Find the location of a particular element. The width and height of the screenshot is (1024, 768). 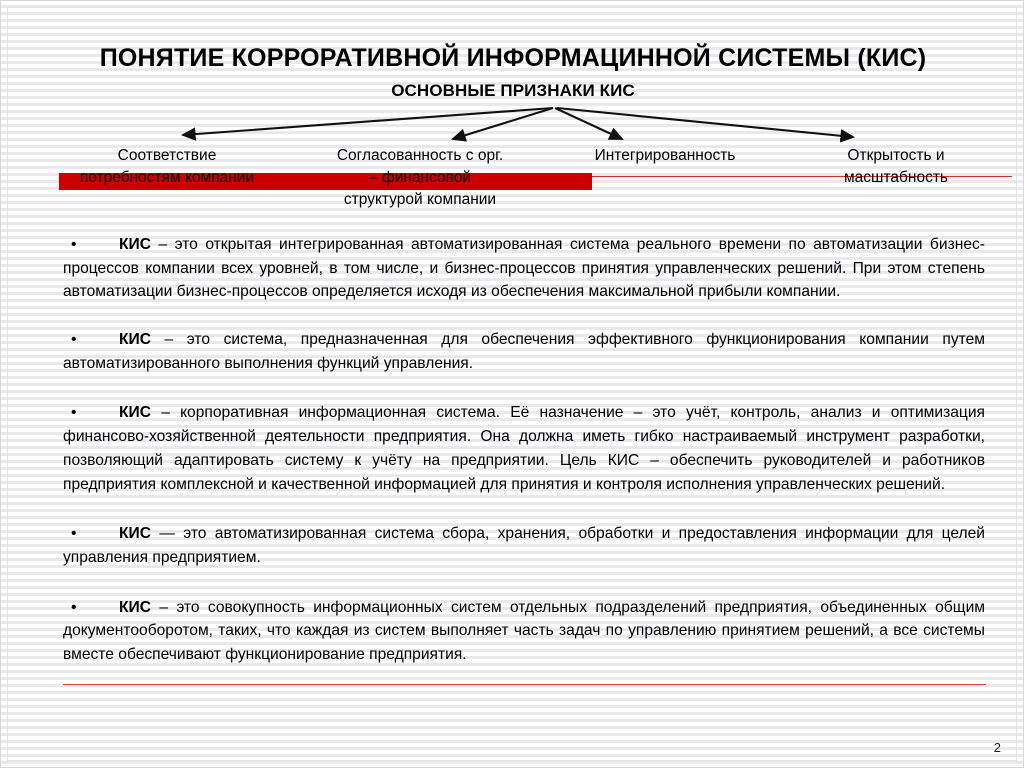

diagram-branch-label-1: Соответствие потребностям компании is located at coordinates (167, 166).